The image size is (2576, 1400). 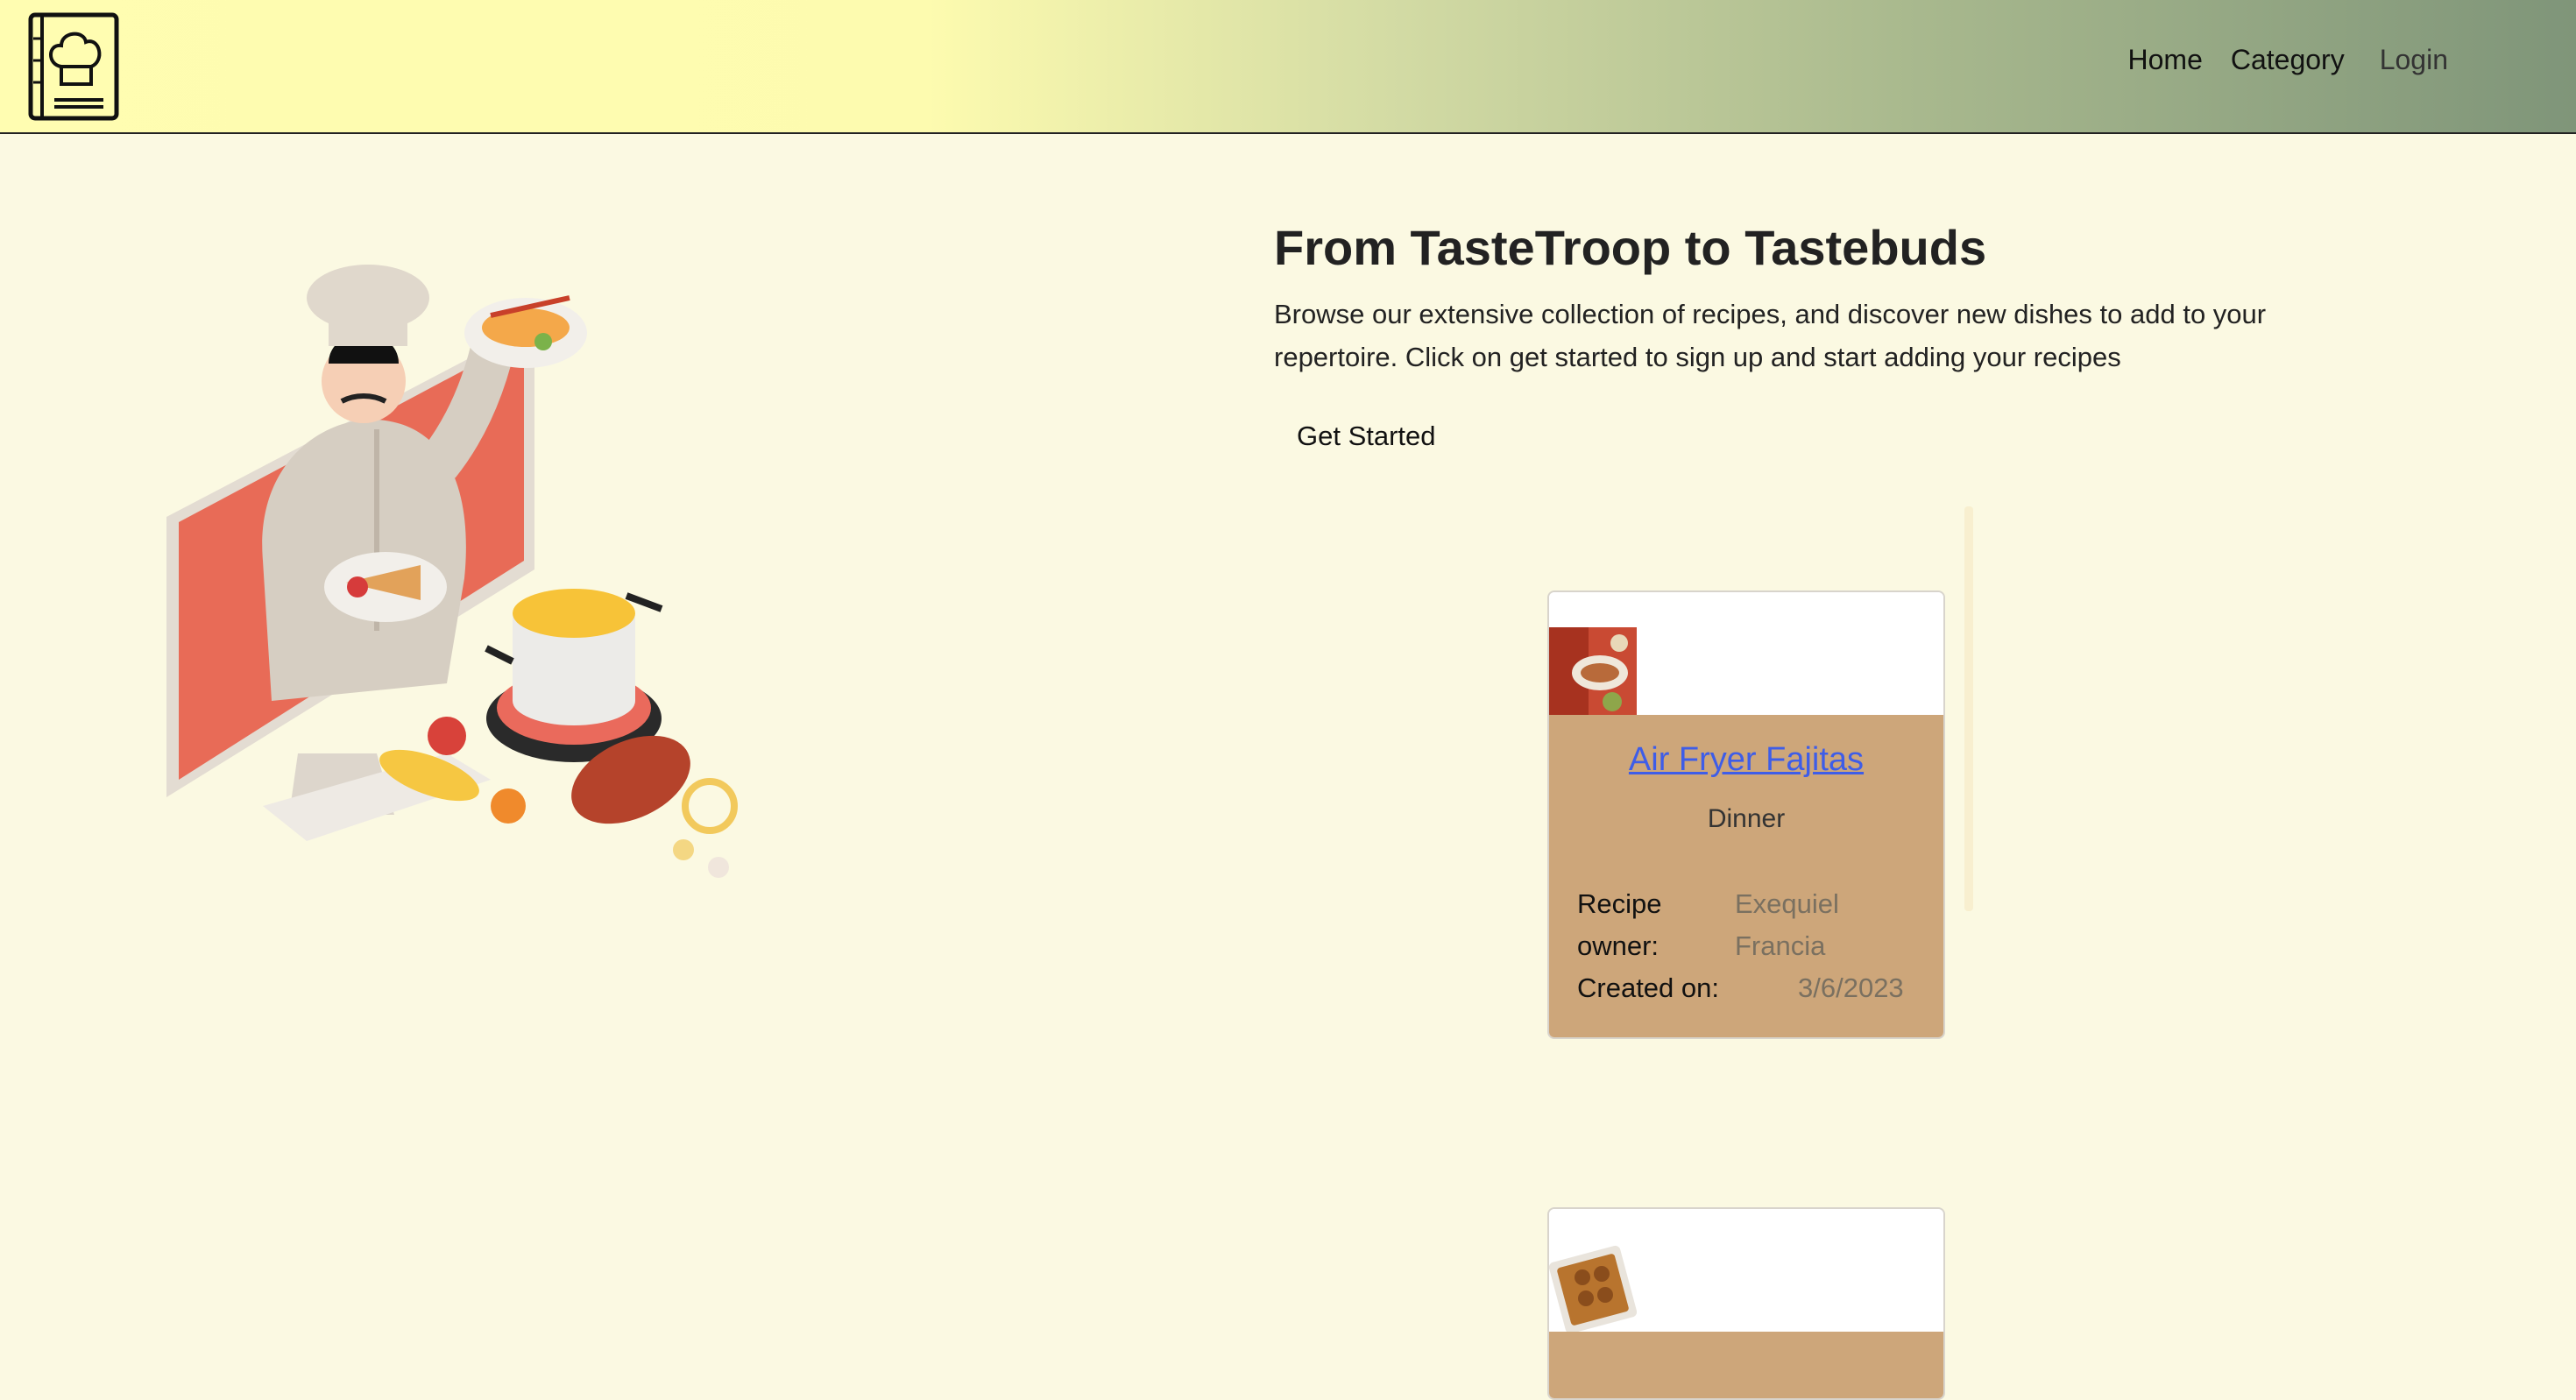 What do you see at coordinates (1787, 903) in the screenshot?
I see `recipe-owner-first-name: Exequiel` at bounding box center [1787, 903].